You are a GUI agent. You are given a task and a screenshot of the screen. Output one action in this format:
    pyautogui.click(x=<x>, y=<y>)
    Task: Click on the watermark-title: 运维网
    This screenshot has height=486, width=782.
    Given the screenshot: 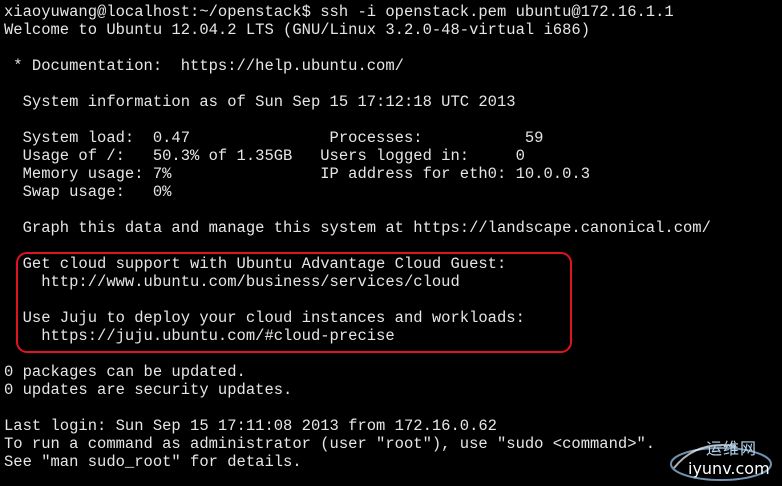 What is the action you would take?
    pyautogui.click(x=732, y=448)
    